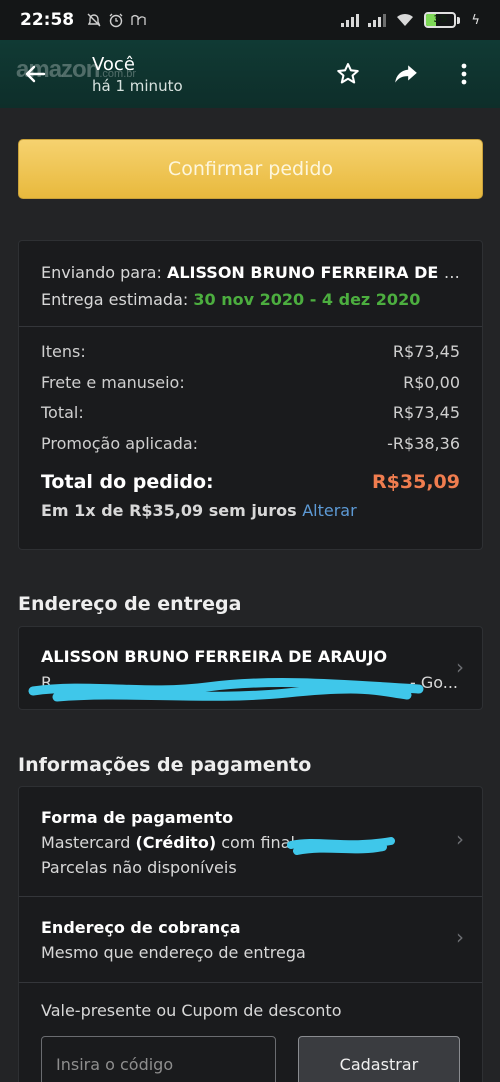 The height and width of the screenshot is (1082, 500). Describe the element at coordinates (137, 817) in the screenshot. I see `payment-method-title: Forma de pagamento` at that location.